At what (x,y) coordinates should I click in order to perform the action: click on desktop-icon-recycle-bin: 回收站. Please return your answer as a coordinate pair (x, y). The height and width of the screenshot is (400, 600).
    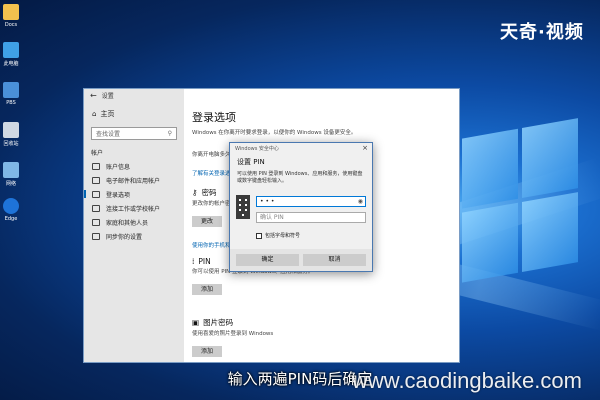
    Looking at the image, I should click on (11, 134).